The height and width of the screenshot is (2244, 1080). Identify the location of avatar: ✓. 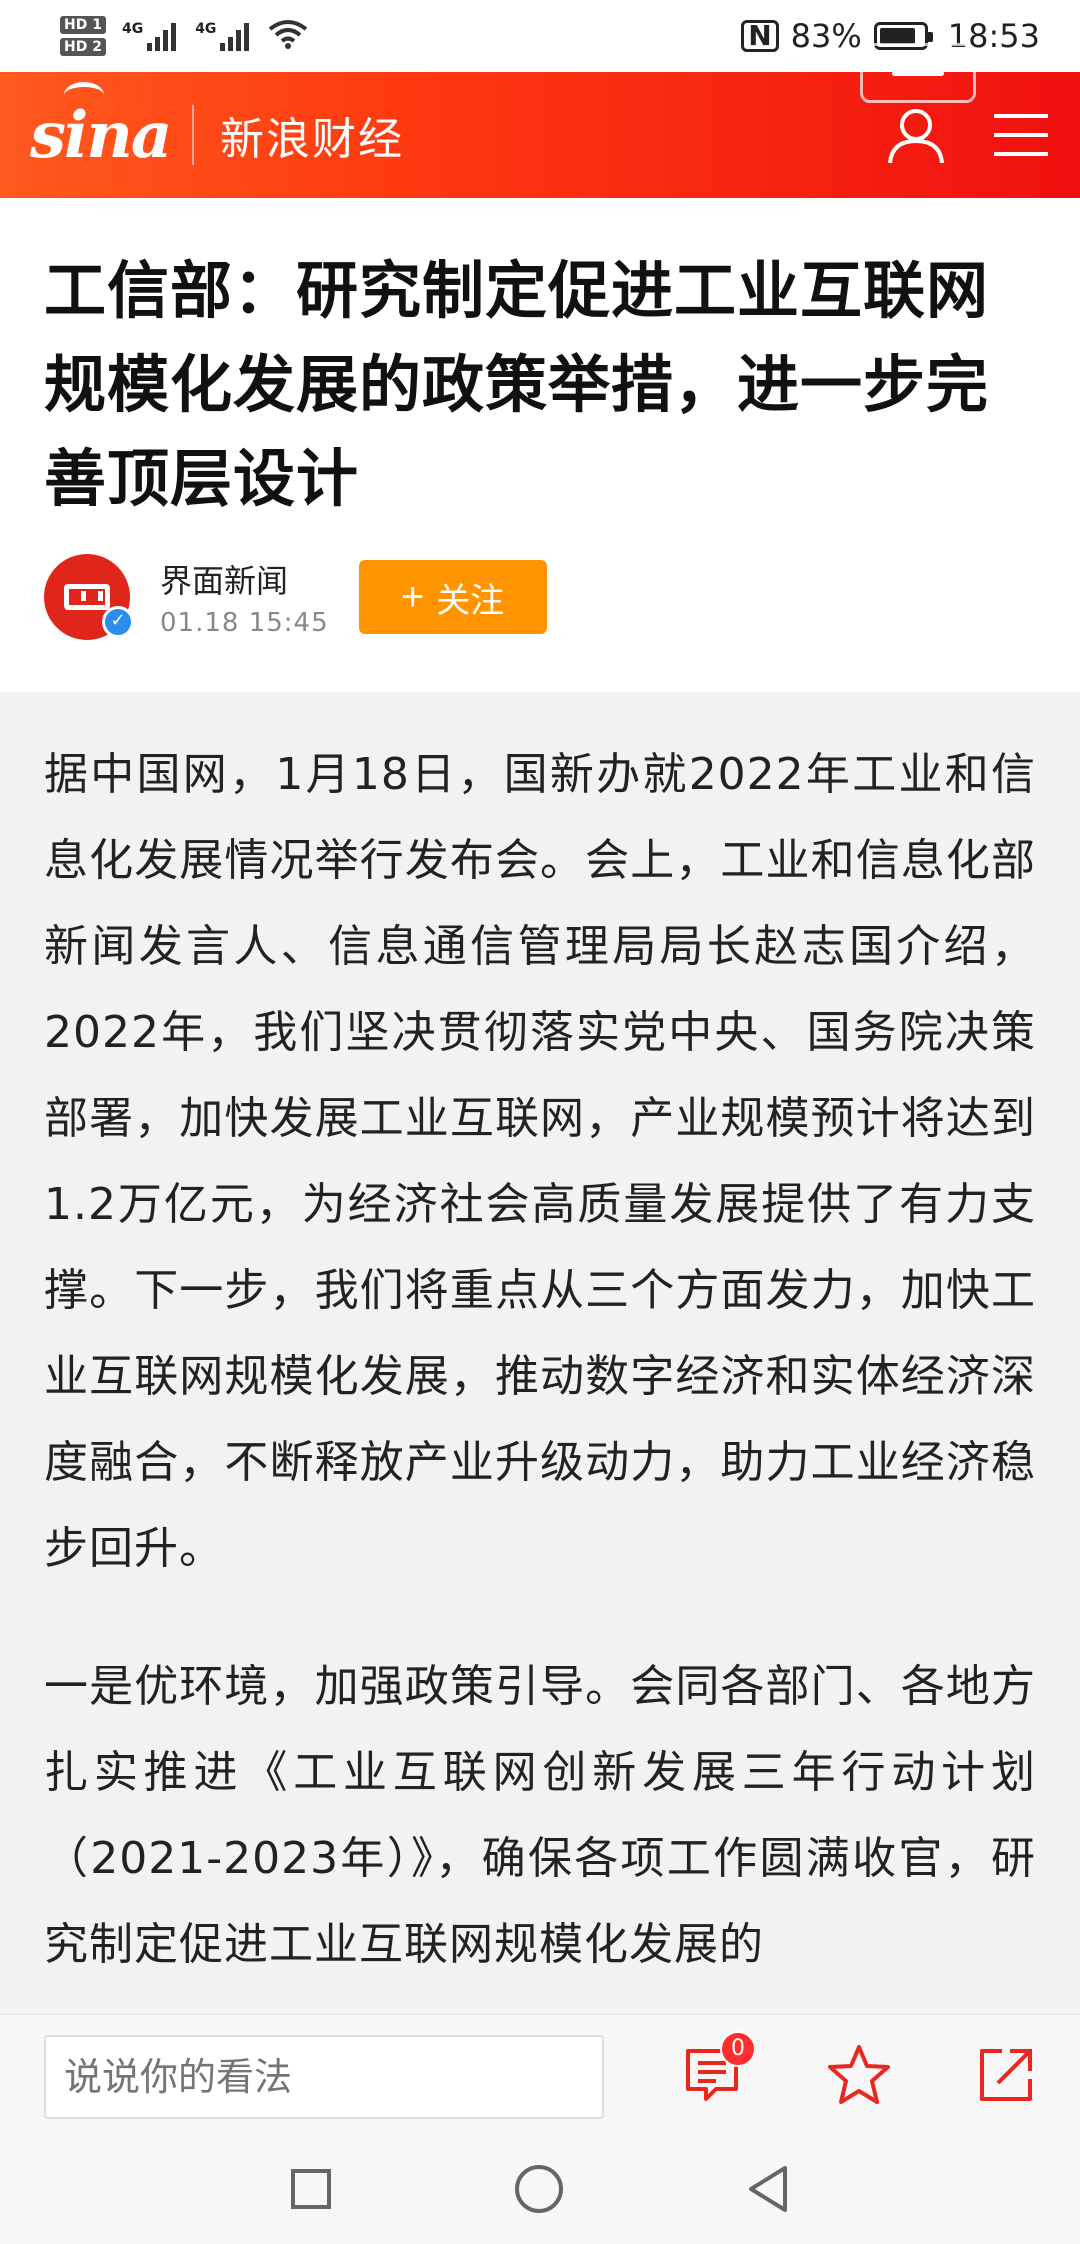
(89, 597).